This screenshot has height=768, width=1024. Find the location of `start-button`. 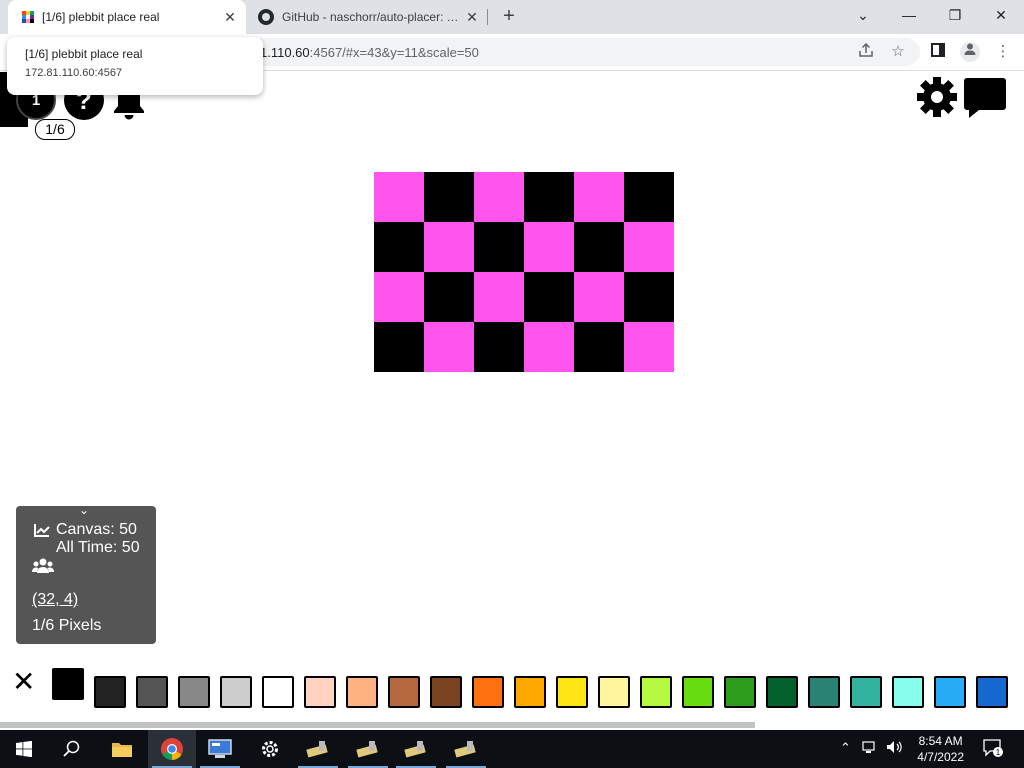

start-button is located at coordinates (24, 749).